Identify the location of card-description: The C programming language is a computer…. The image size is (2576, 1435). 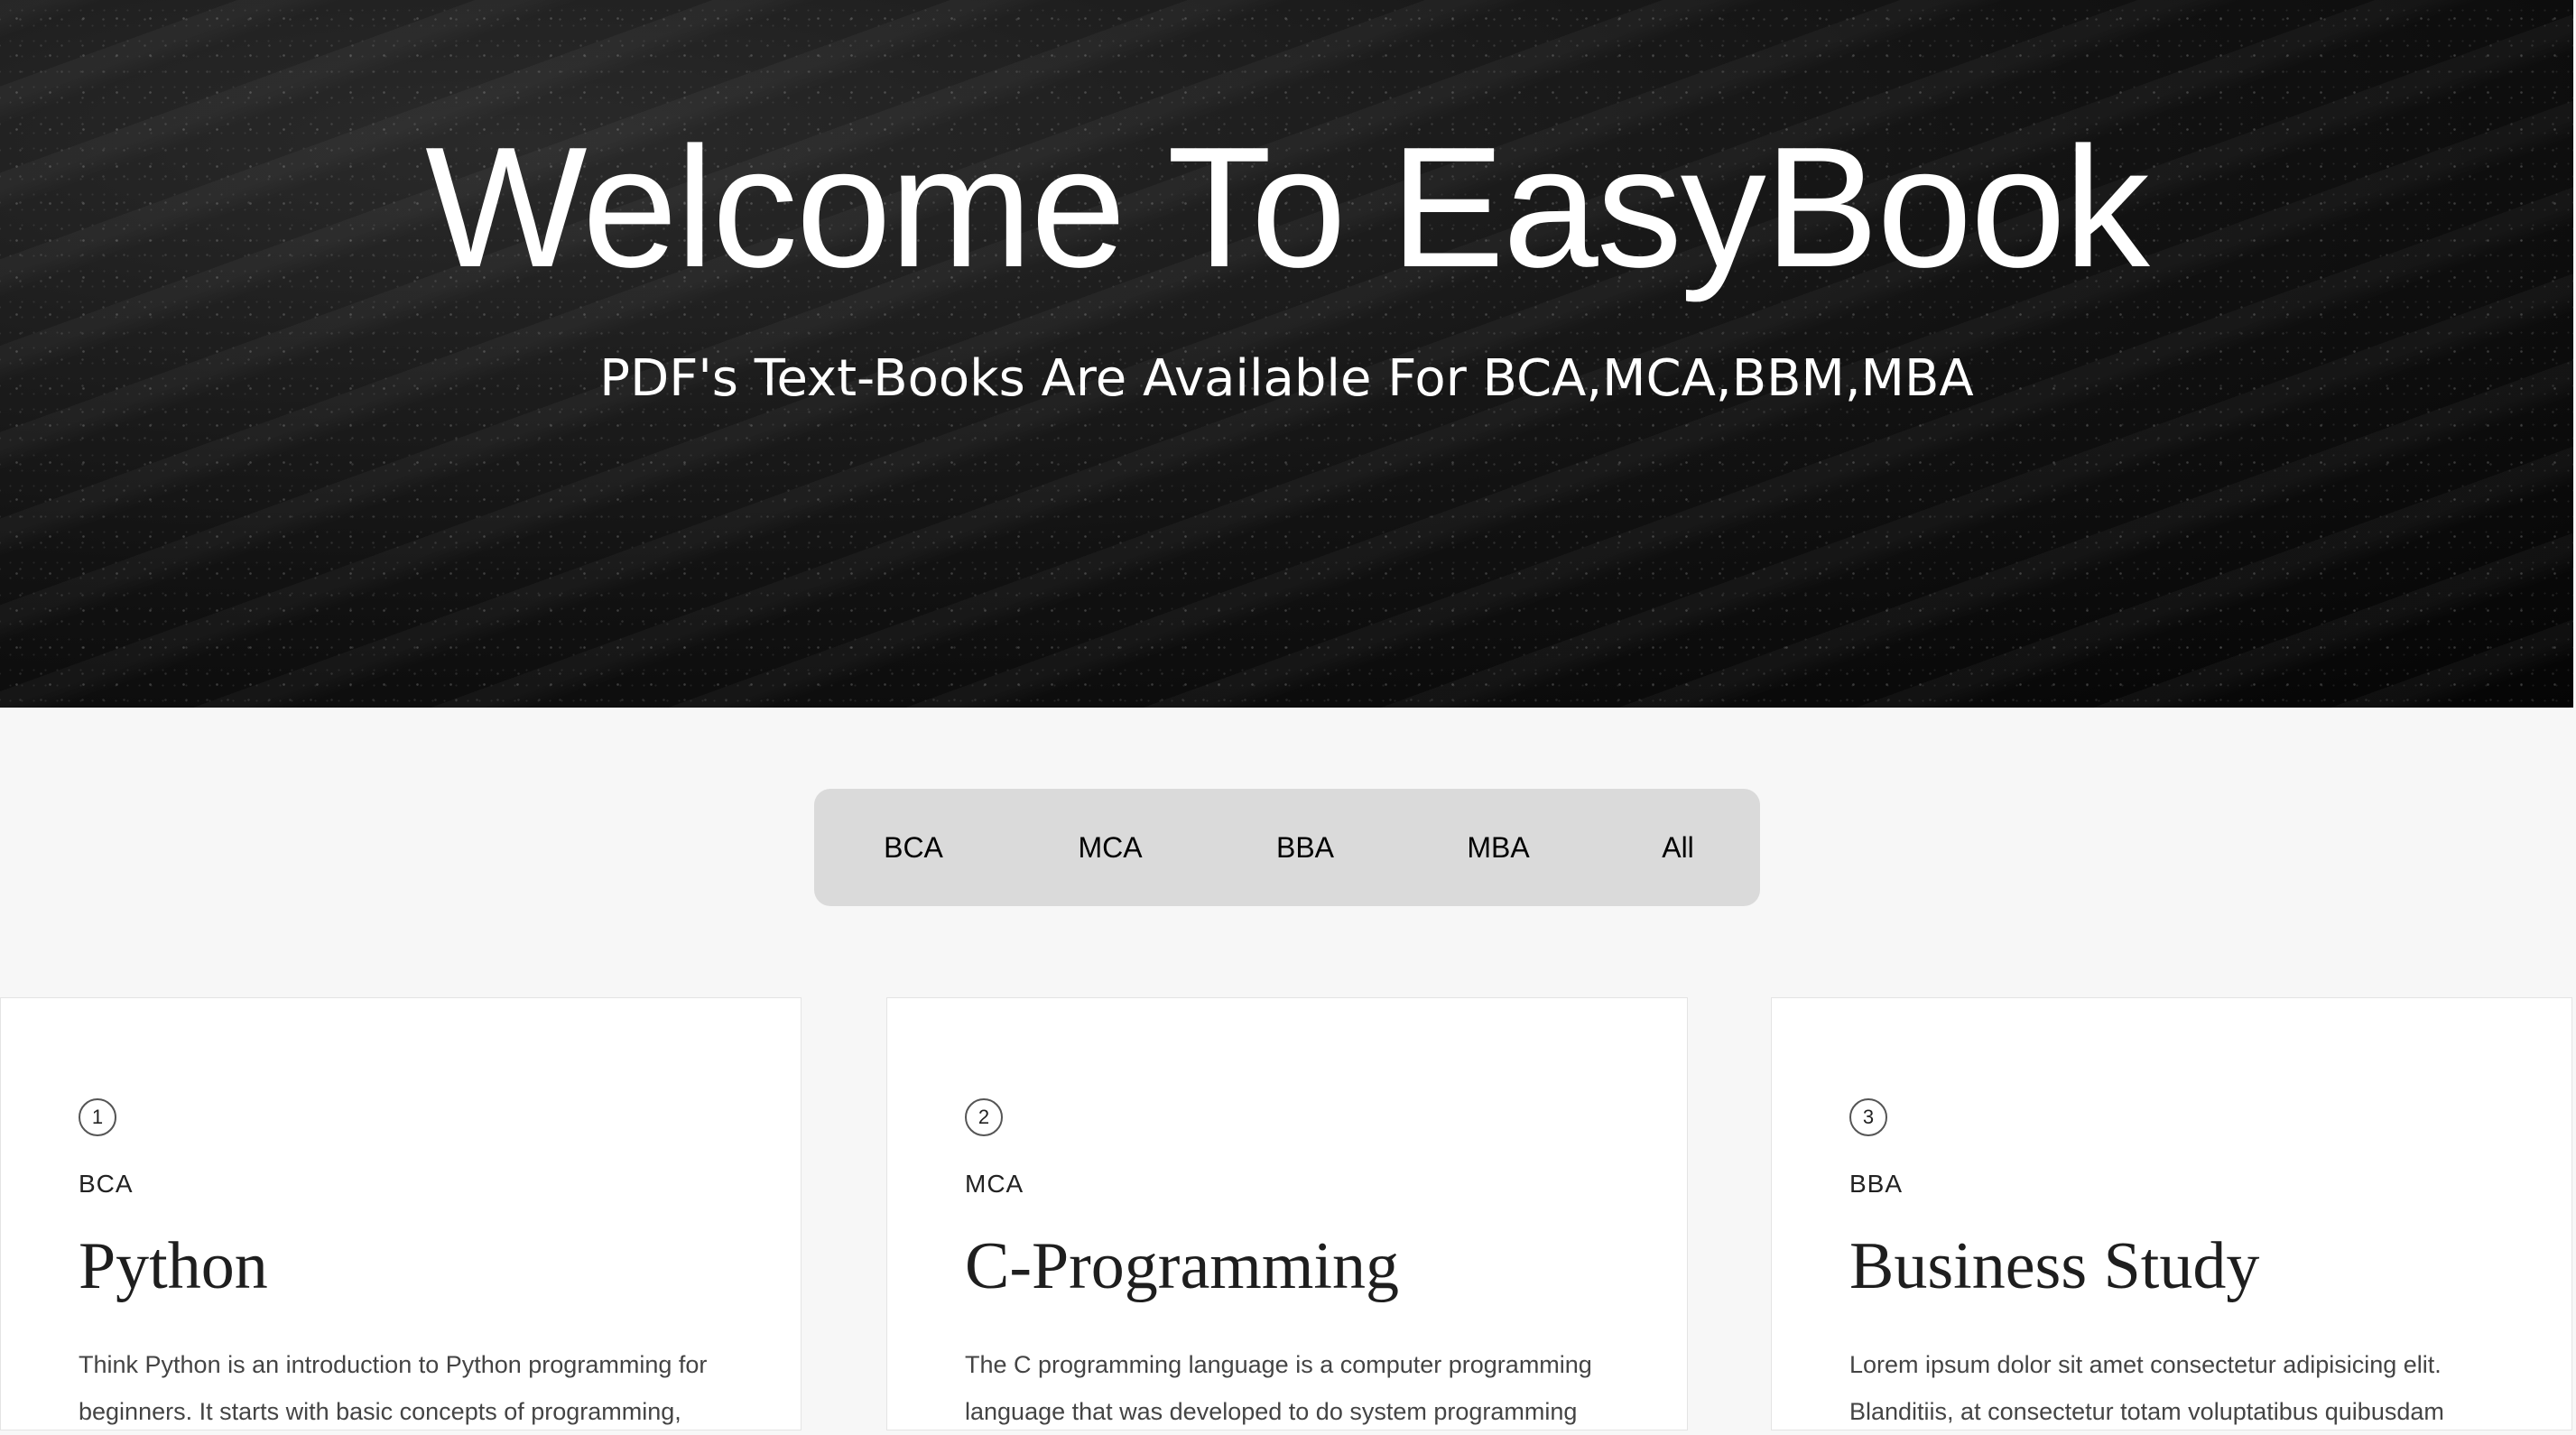
(1278, 1388).